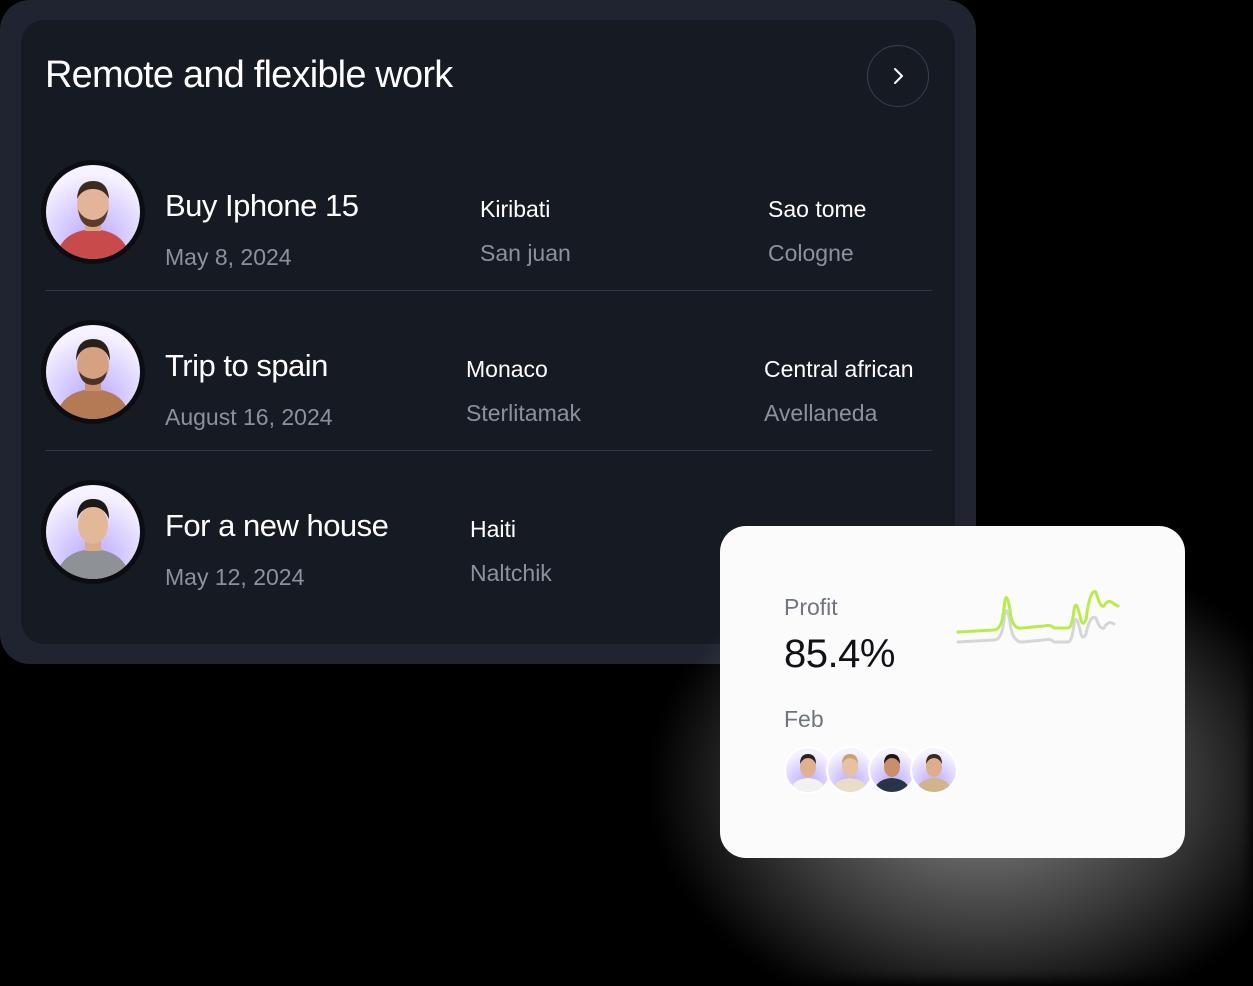 The height and width of the screenshot is (986, 1253). I want to click on location-primary: Haiti, so click(493, 529).